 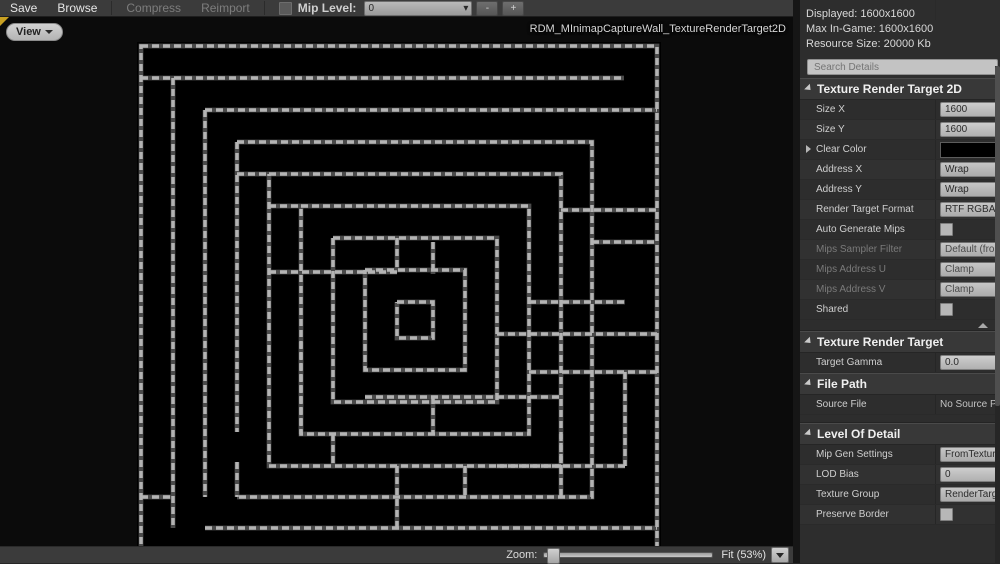 I want to click on property-readonly-text: No Source Path Specified, so click(x=970, y=404).